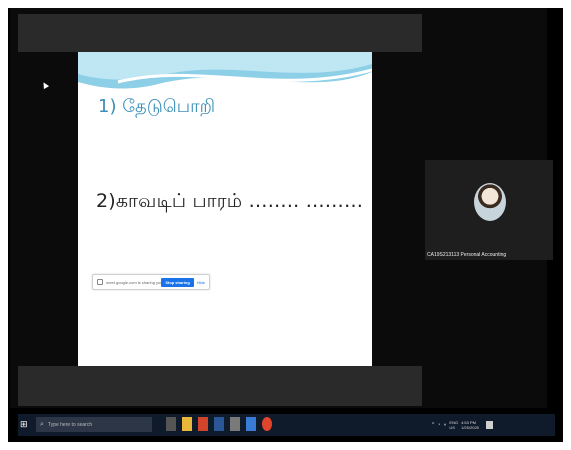 This screenshot has width=571, height=450. I want to click on chrome-icon, so click(267, 424).